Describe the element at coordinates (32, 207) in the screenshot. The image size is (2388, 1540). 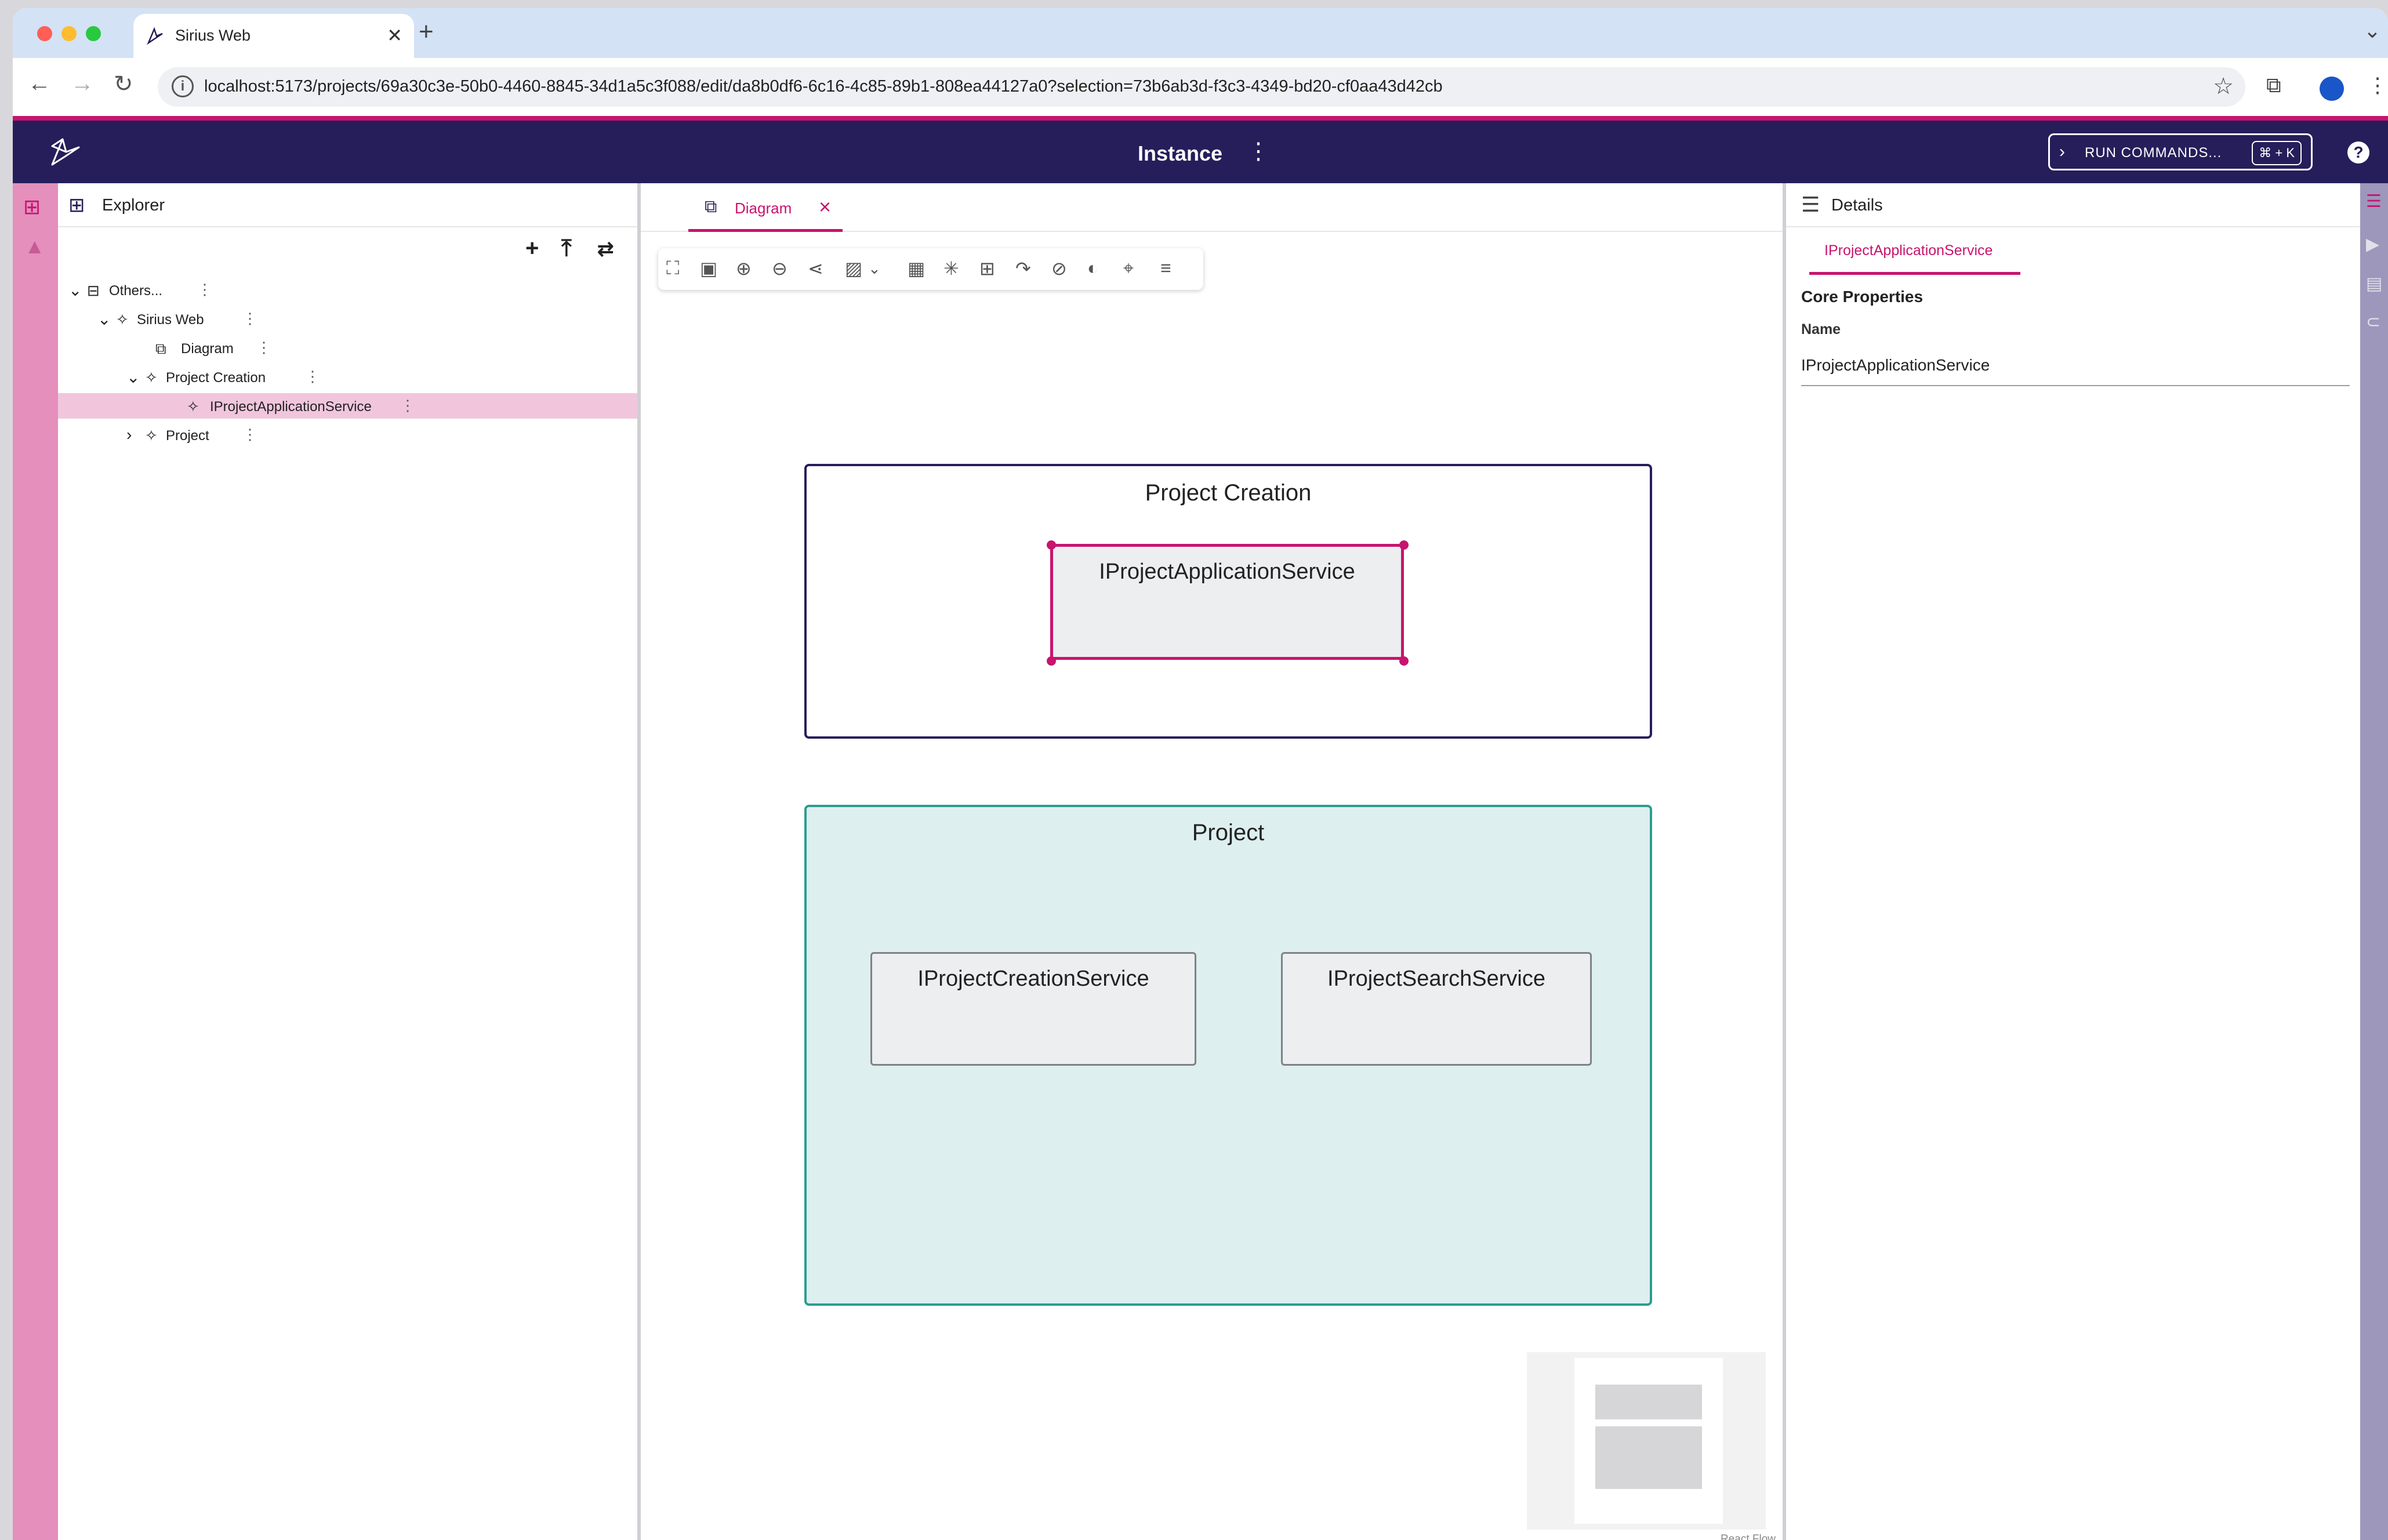
I see `explorer-view-icon: ⊞` at that location.